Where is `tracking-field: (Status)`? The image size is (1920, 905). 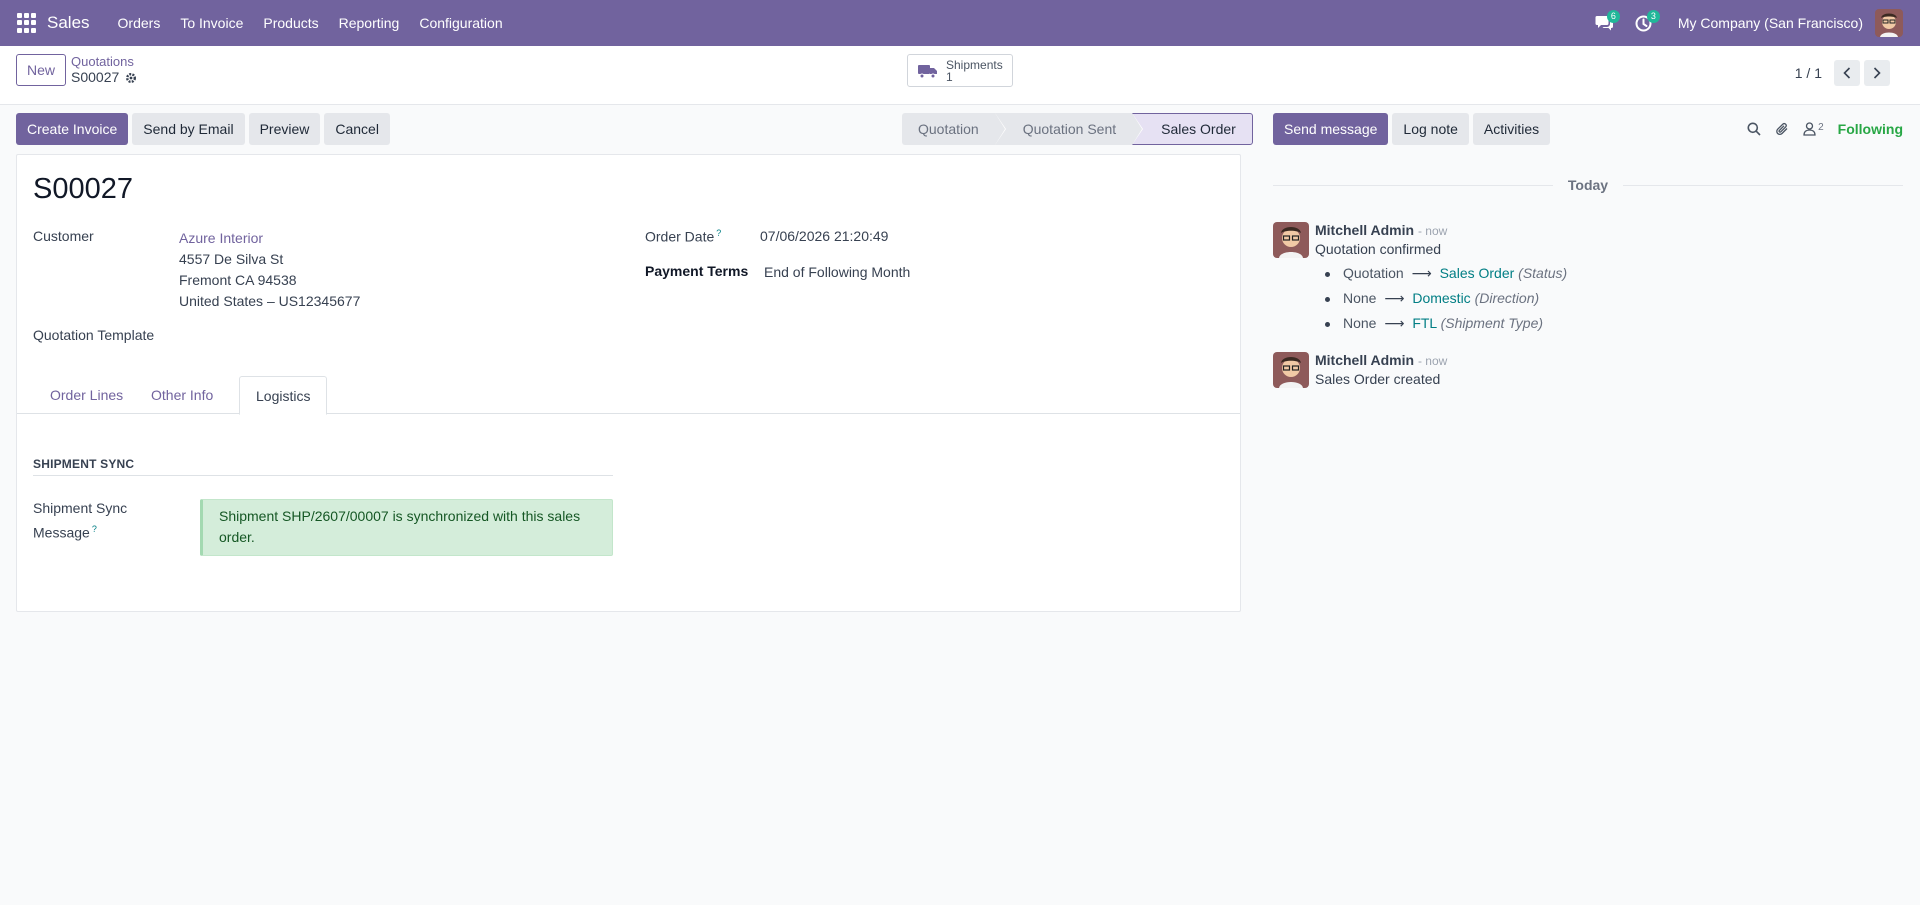 tracking-field: (Status) is located at coordinates (1543, 273).